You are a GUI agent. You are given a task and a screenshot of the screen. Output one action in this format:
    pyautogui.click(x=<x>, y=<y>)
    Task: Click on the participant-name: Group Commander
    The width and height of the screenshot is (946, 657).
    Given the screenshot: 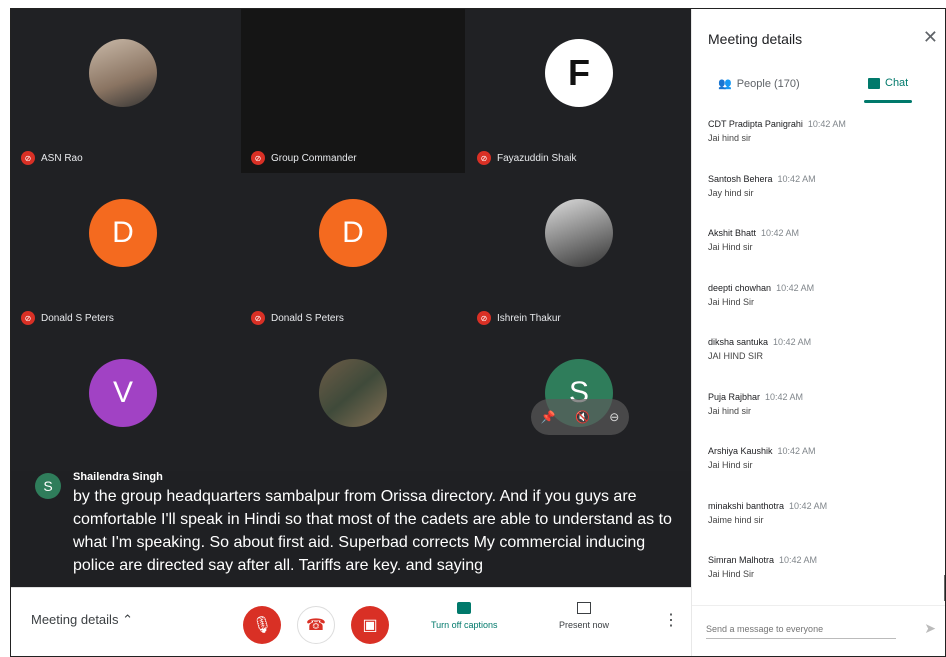 What is the action you would take?
    pyautogui.click(x=314, y=158)
    